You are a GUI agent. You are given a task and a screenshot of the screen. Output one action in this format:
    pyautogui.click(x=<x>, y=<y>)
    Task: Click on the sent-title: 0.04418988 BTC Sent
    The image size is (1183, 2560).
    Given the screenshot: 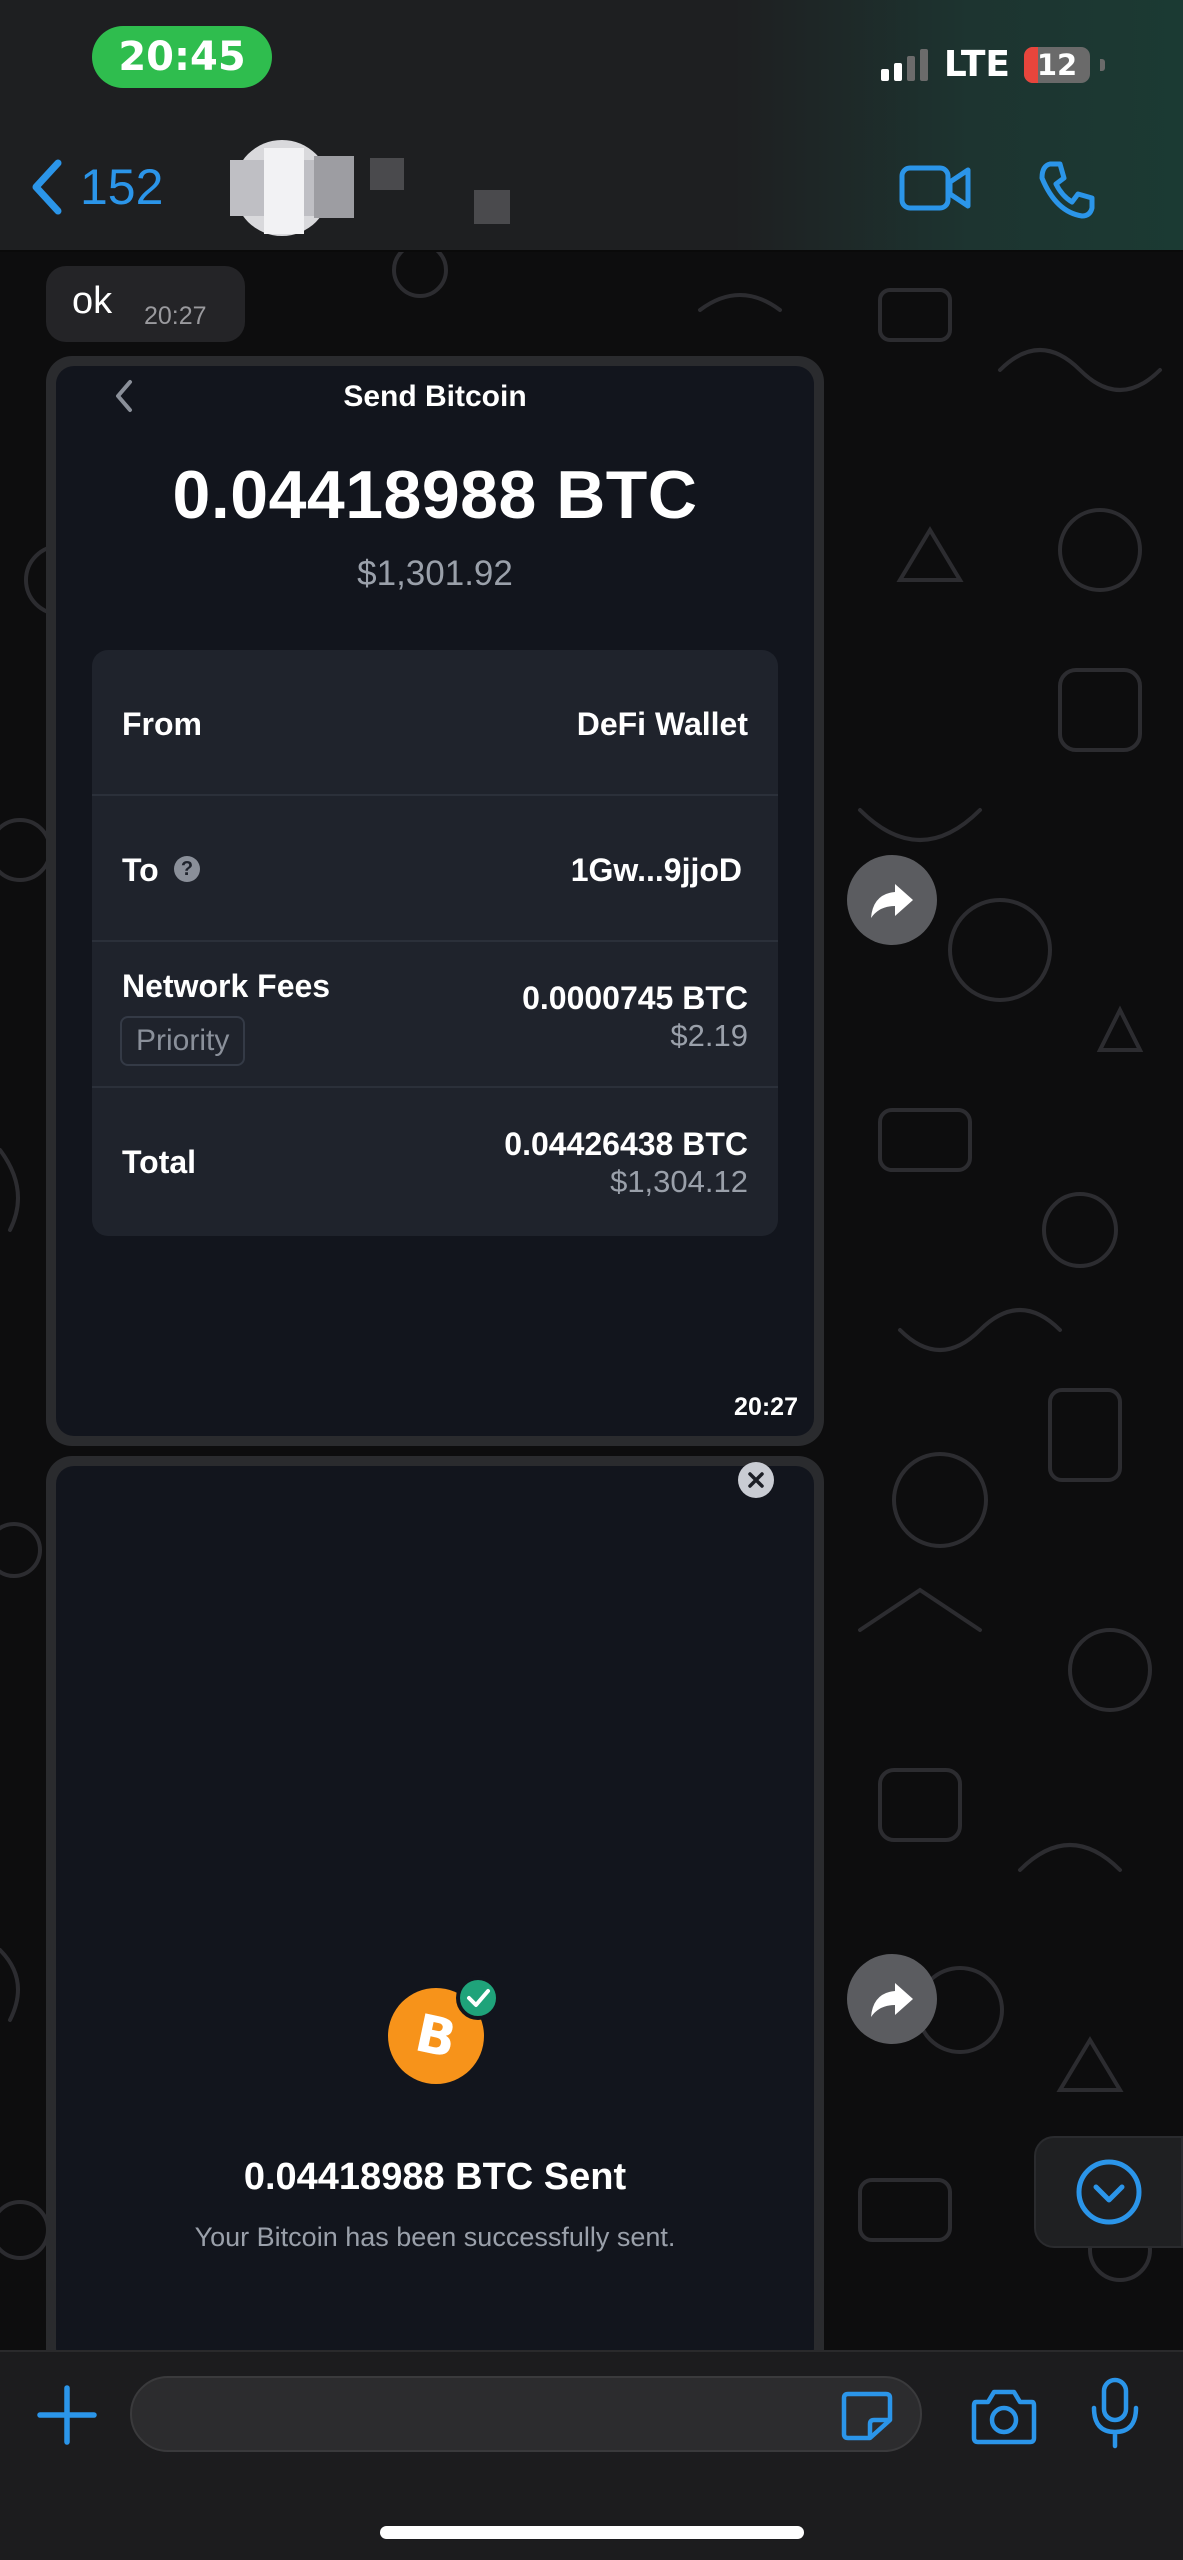 What is the action you would take?
    pyautogui.click(x=435, y=2177)
    